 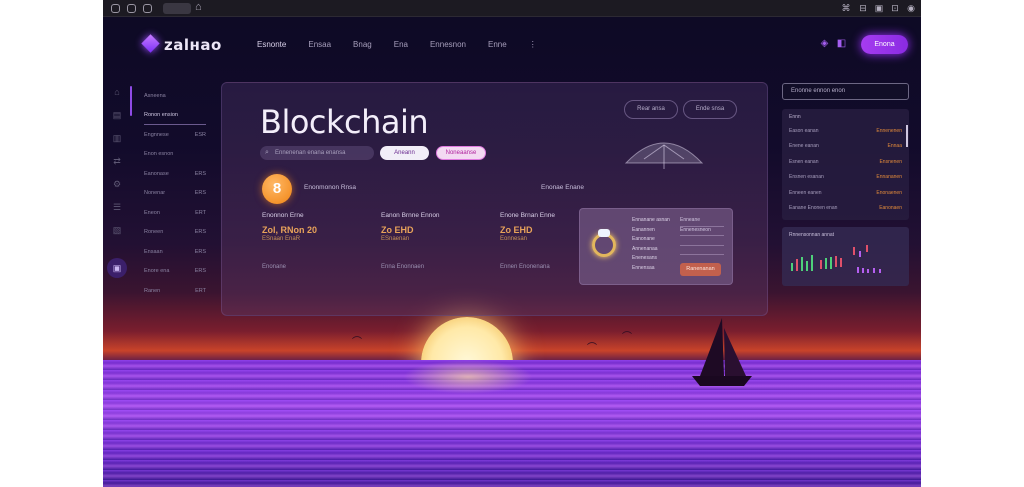 What do you see at coordinates (845, 131) in the screenshot?
I see `list-item: Eason eanan Ennenenen` at bounding box center [845, 131].